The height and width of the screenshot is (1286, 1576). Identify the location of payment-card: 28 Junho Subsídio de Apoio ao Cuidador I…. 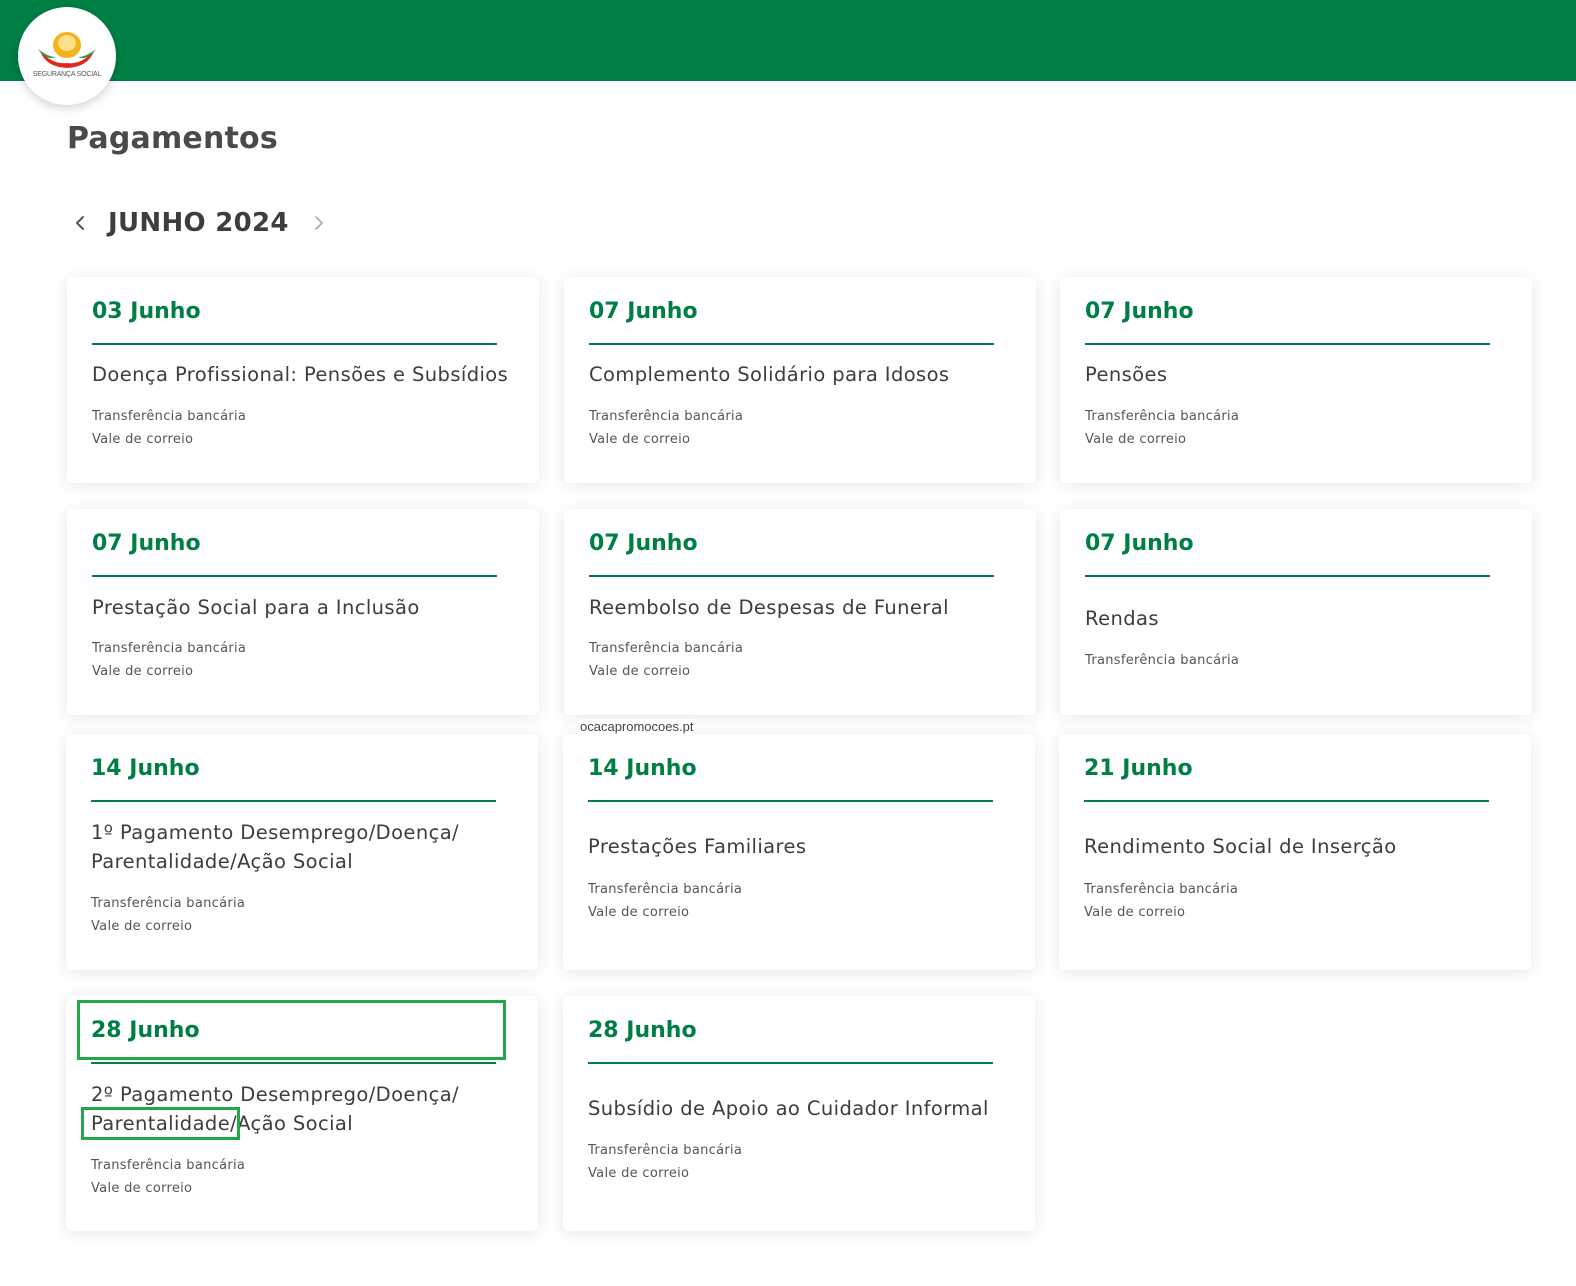
(799, 1113).